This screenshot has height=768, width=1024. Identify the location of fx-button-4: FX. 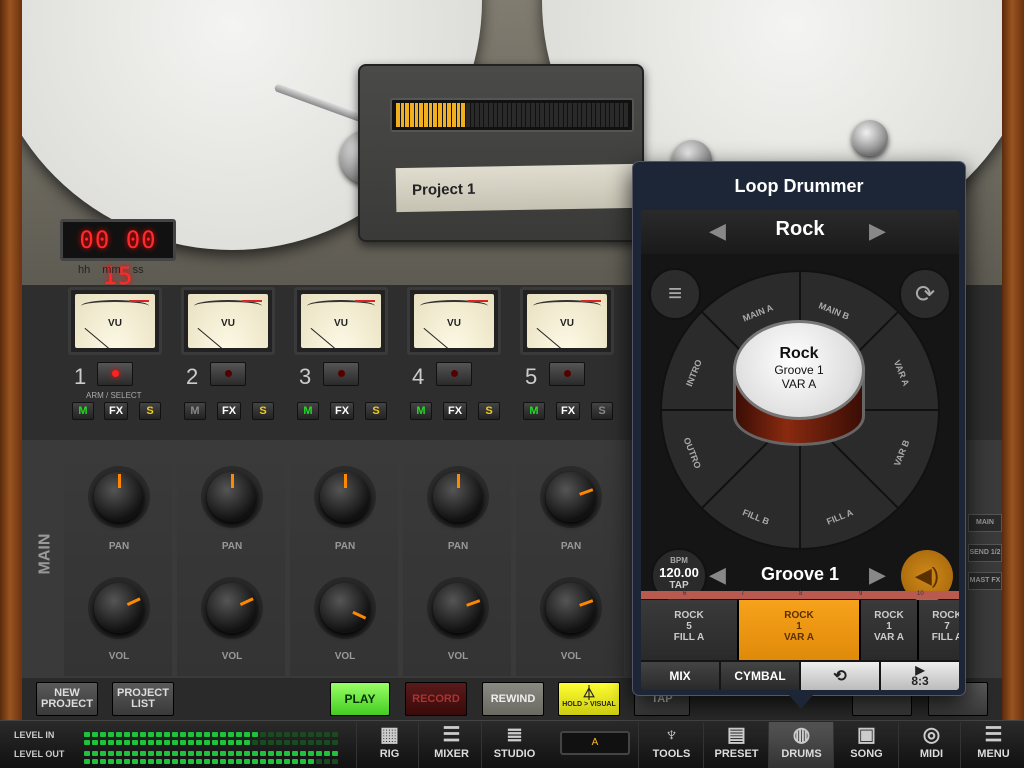
(455, 411).